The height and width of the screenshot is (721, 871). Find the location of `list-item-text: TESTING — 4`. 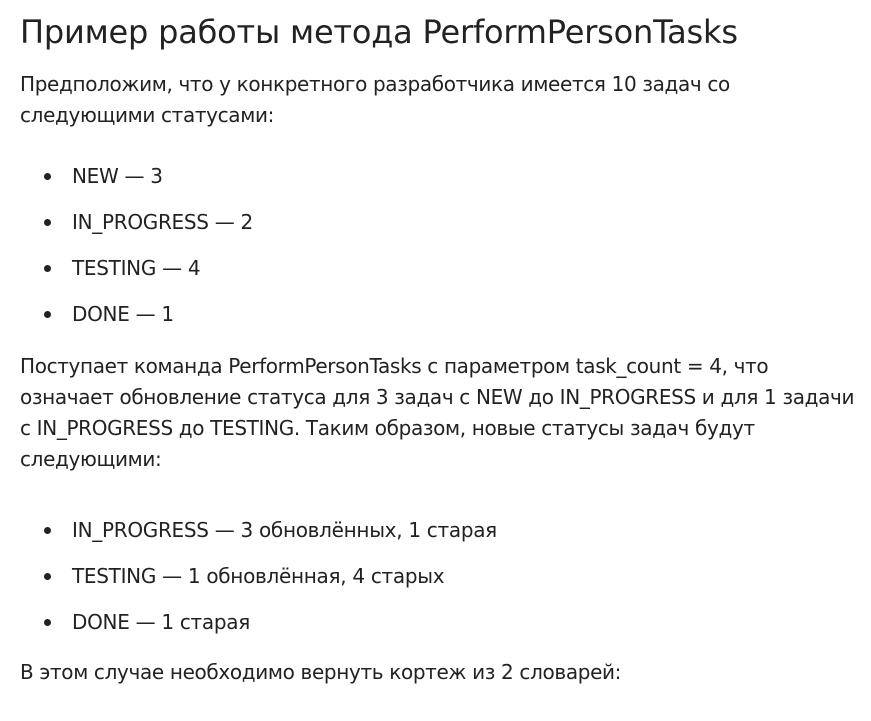

list-item-text: TESTING — 4 is located at coordinates (136, 268).